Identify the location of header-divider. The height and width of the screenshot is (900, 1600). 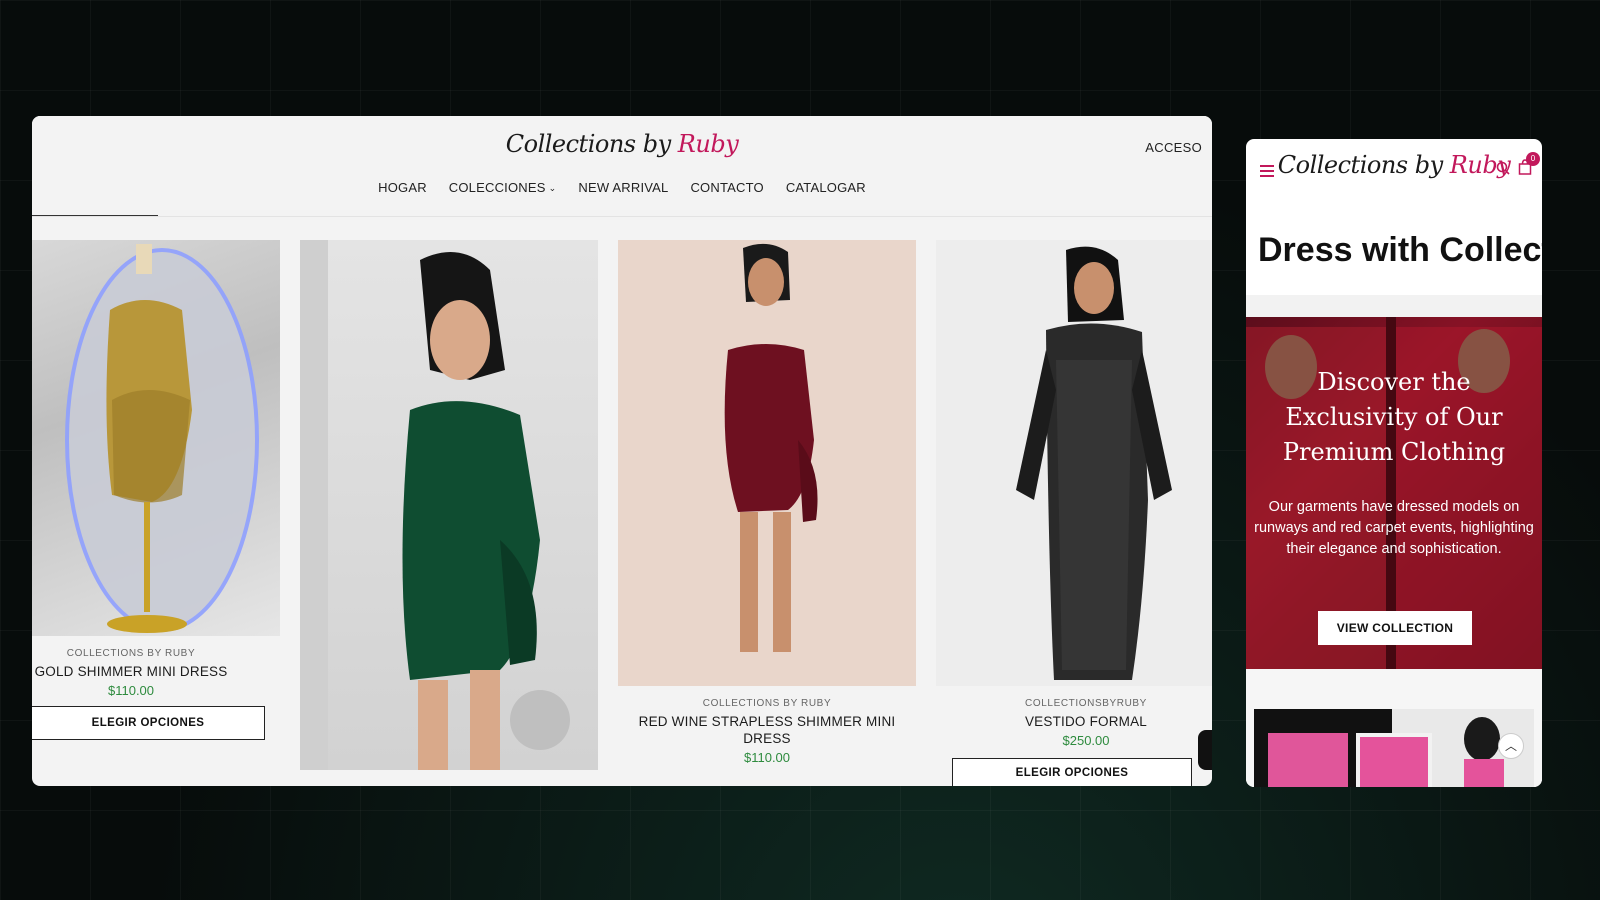
(622, 216).